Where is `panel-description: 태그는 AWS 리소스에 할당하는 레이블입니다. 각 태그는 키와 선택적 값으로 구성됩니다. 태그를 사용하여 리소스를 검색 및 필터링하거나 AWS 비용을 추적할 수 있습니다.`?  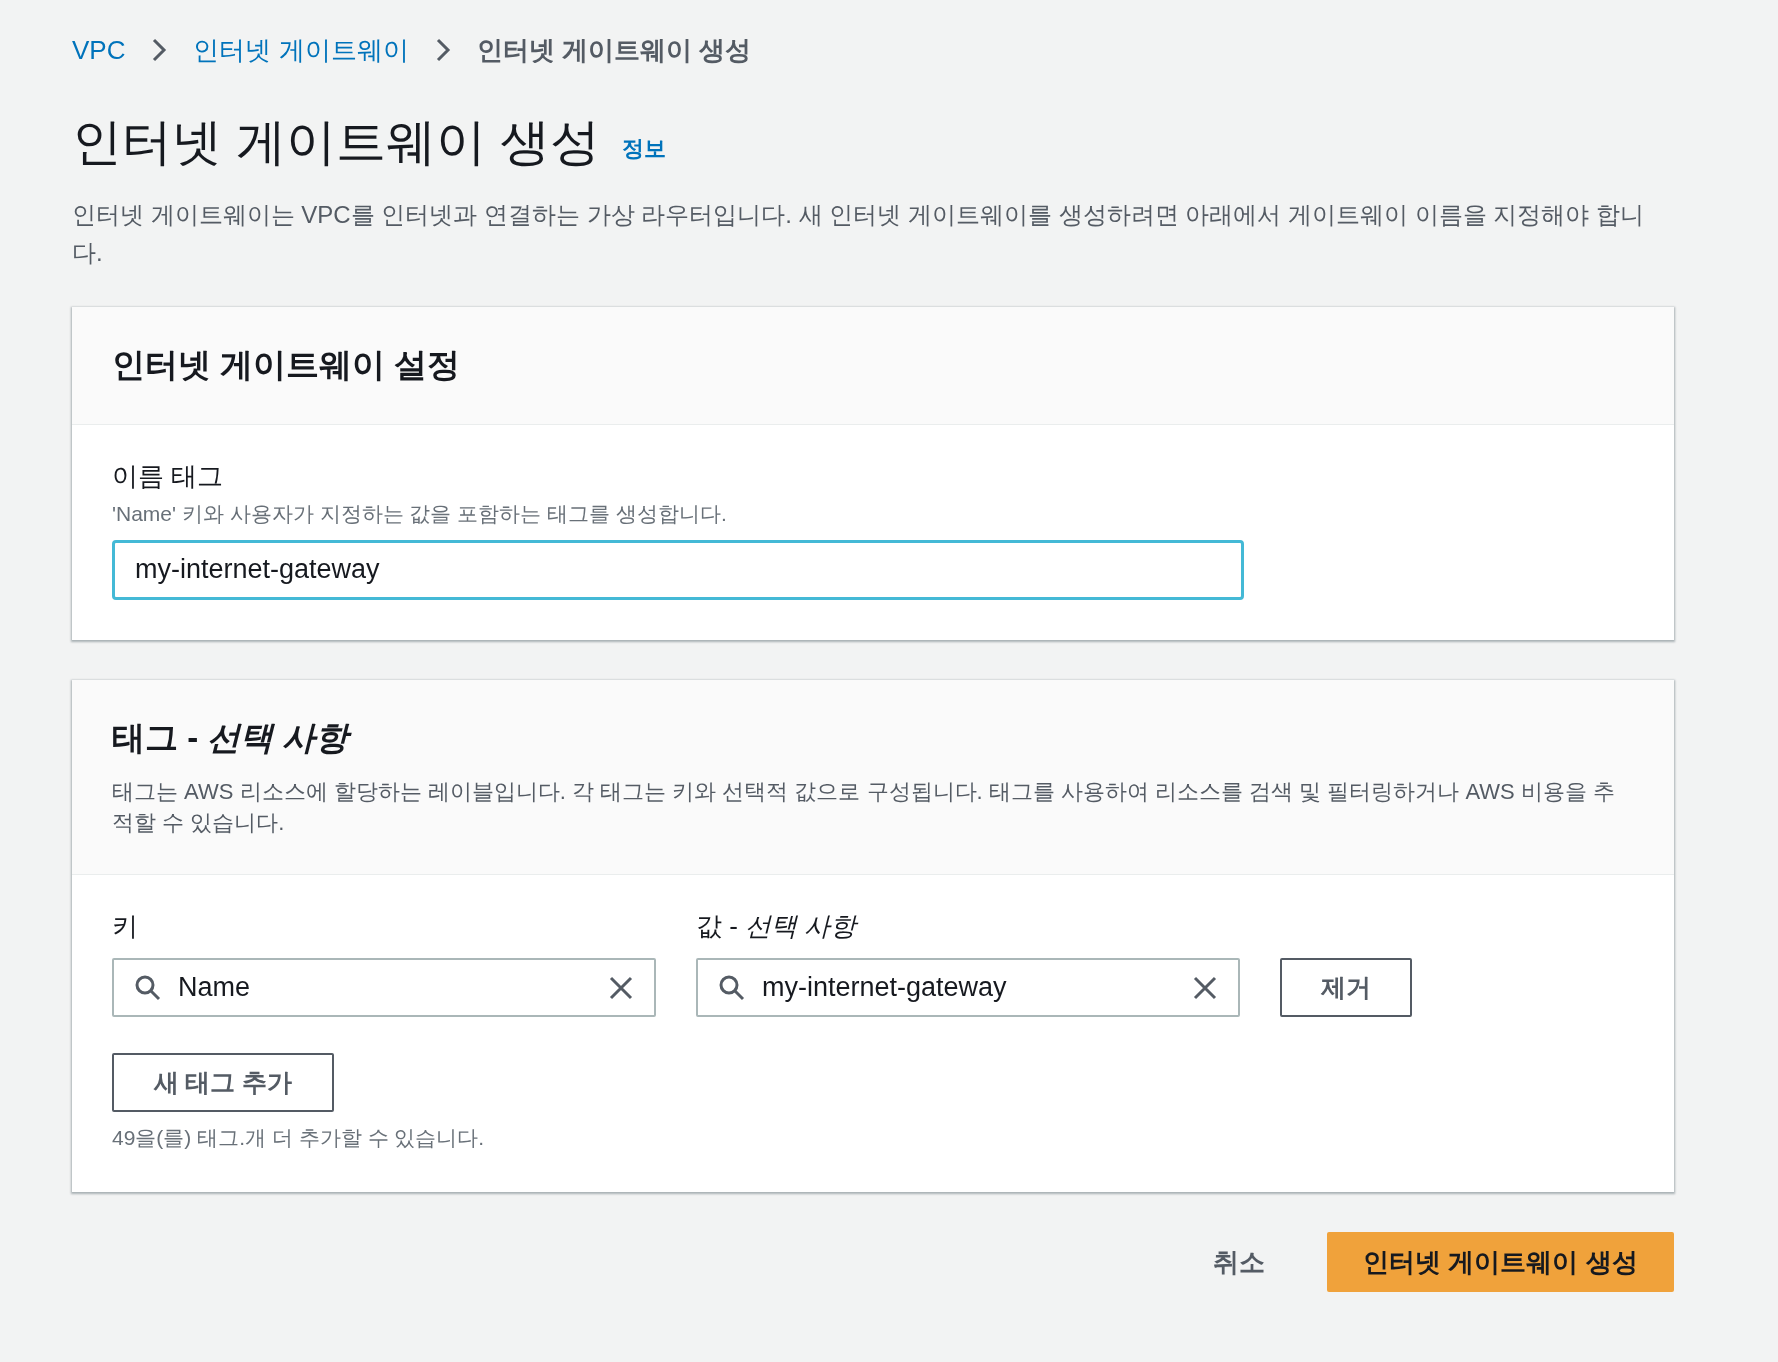
panel-description: 태그는 AWS 리소스에 할당하는 레이블입니다. 각 태그는 키와 선택적 값으로 구성됩니다. 태그를 사용하여 리소스를 검색 및 필터링하거나 AWS 비용을 추적할 수 있습니다. is located at coordinates (864, 807).